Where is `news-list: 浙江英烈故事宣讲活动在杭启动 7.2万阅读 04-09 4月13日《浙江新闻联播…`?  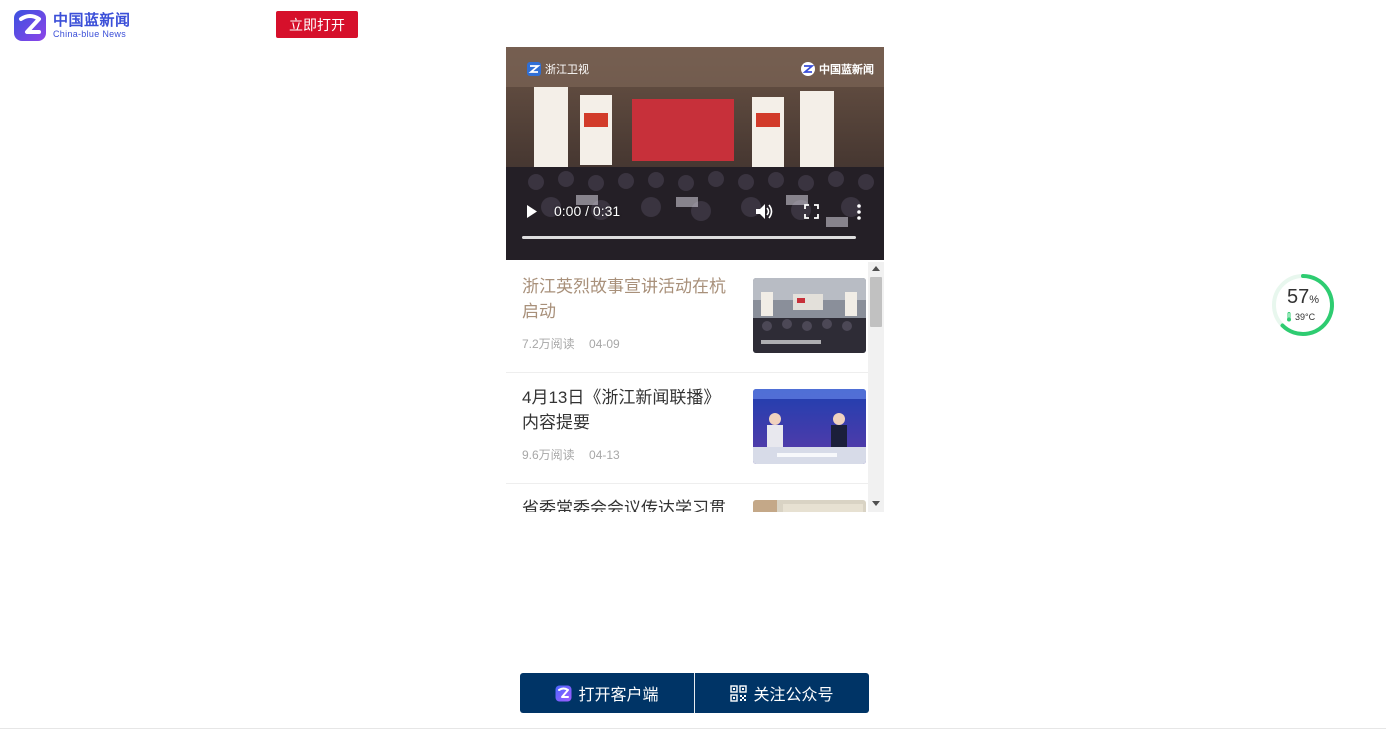
news-list: 浙江英烈故事宣讲活动在杭启动 7.2万阅读 04-09 4月13日《浙江新闻联播… is located at coordinates (695, 387).